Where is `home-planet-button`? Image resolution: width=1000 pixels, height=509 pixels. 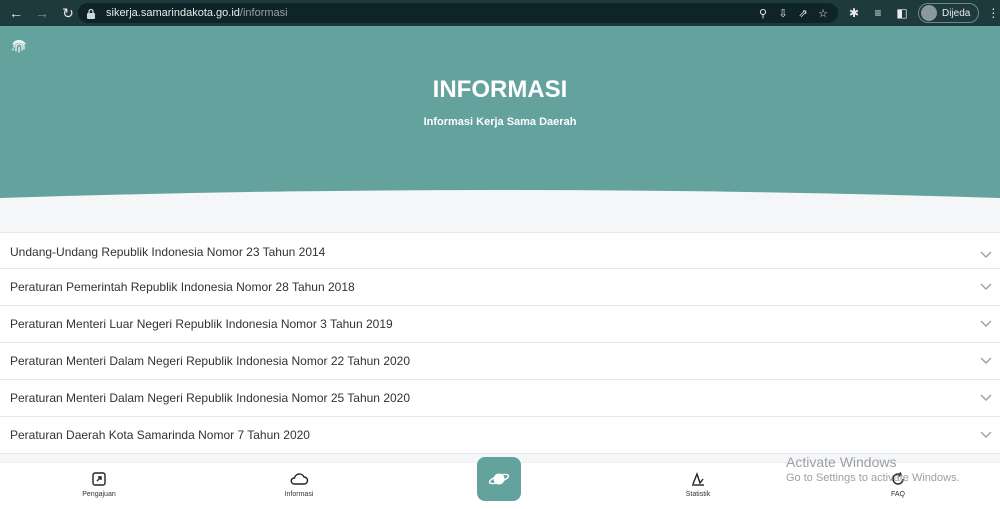
home-planet-button is located at coordinates (499, 479).